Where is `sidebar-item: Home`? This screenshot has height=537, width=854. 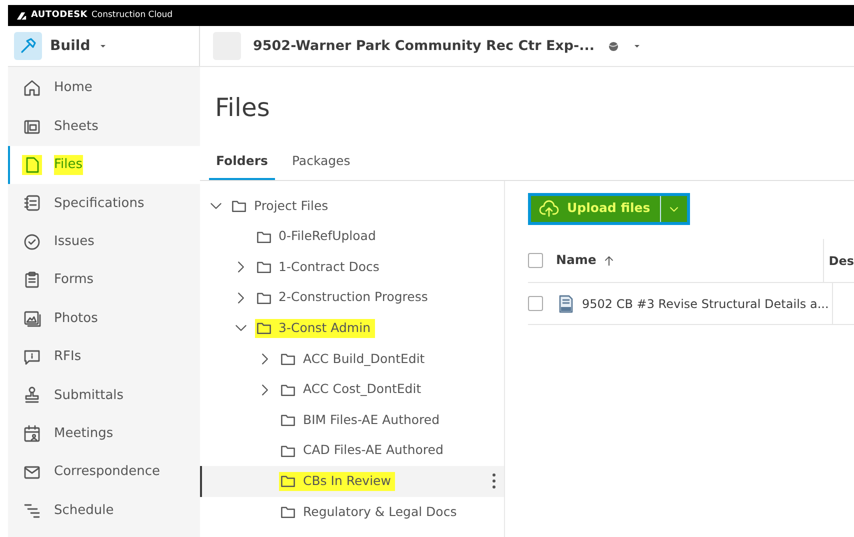 sidebar-item: Home is located at coordinates (104, 88).